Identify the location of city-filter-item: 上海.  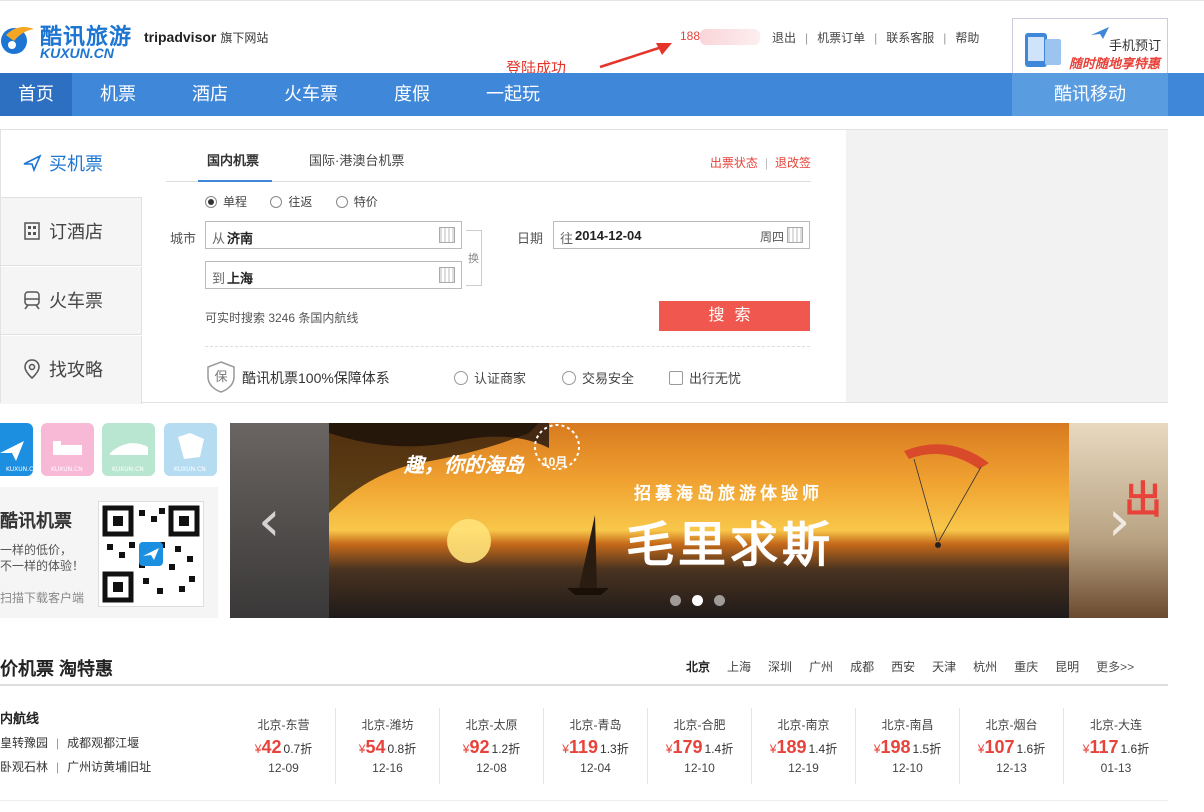
(739, 667).